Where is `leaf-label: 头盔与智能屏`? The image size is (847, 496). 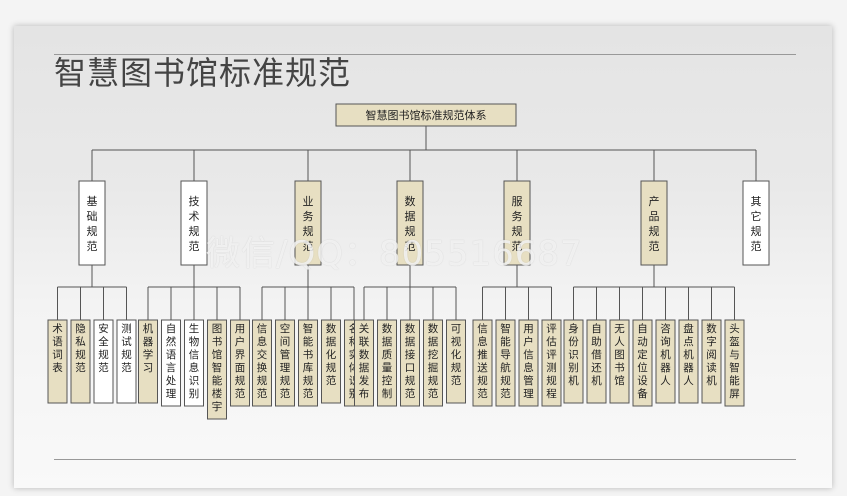 leaf-label: 头盔与智能屏 is located at coordinates (734, 361).